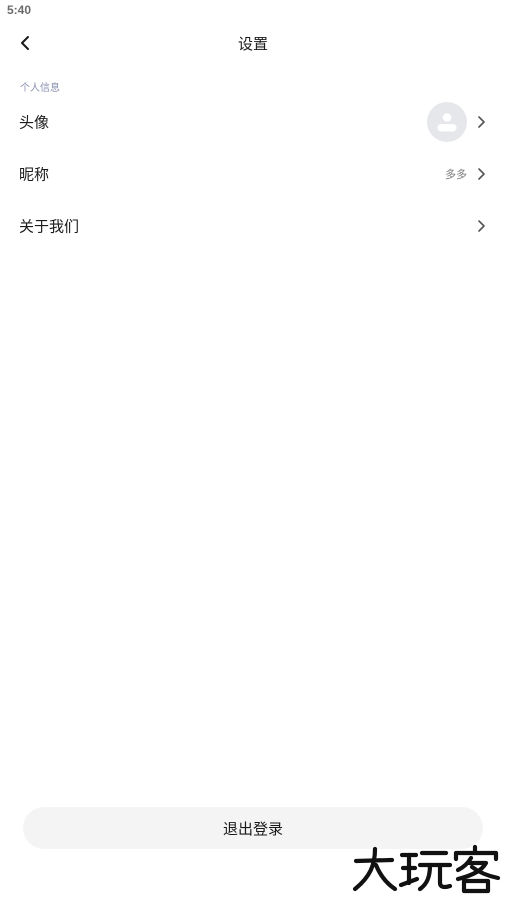  I want to click on settings-row-about-us: 关于我们, so click(253, 226).